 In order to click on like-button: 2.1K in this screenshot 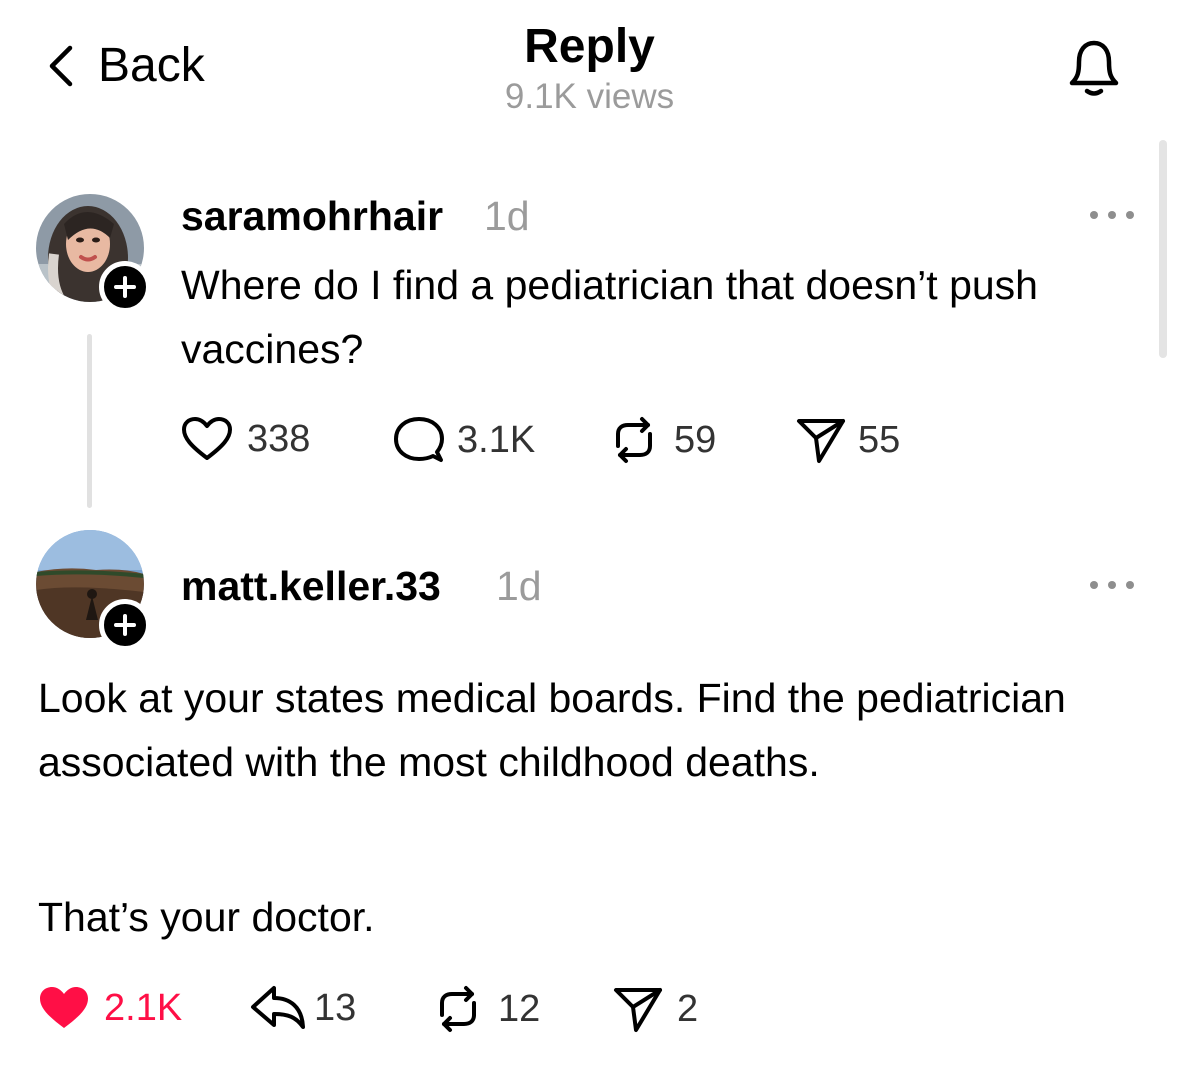, I will do `click(110, 1008)`.